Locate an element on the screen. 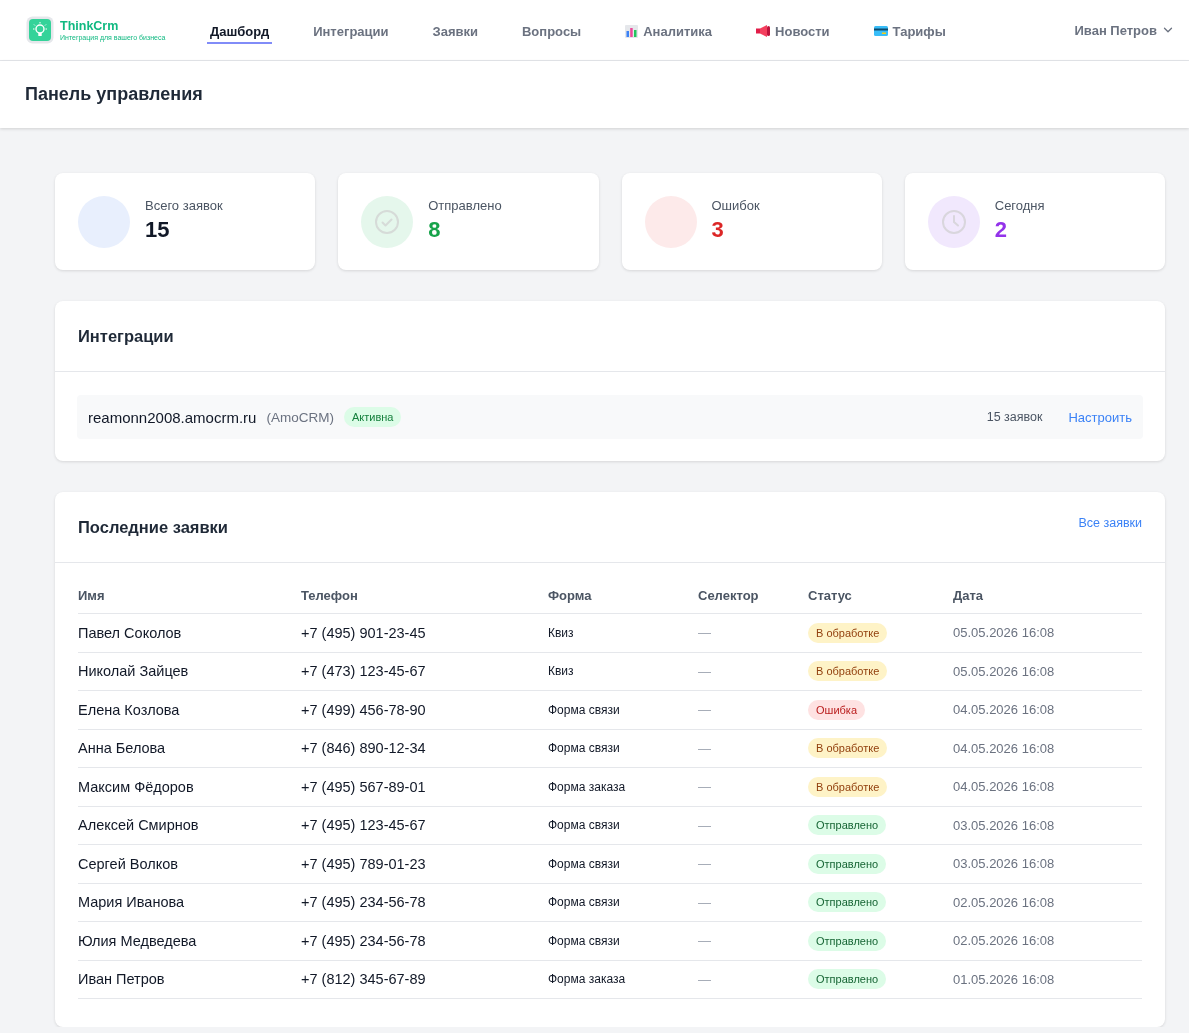  column-header: Дата is located at coordinates (968, 595).